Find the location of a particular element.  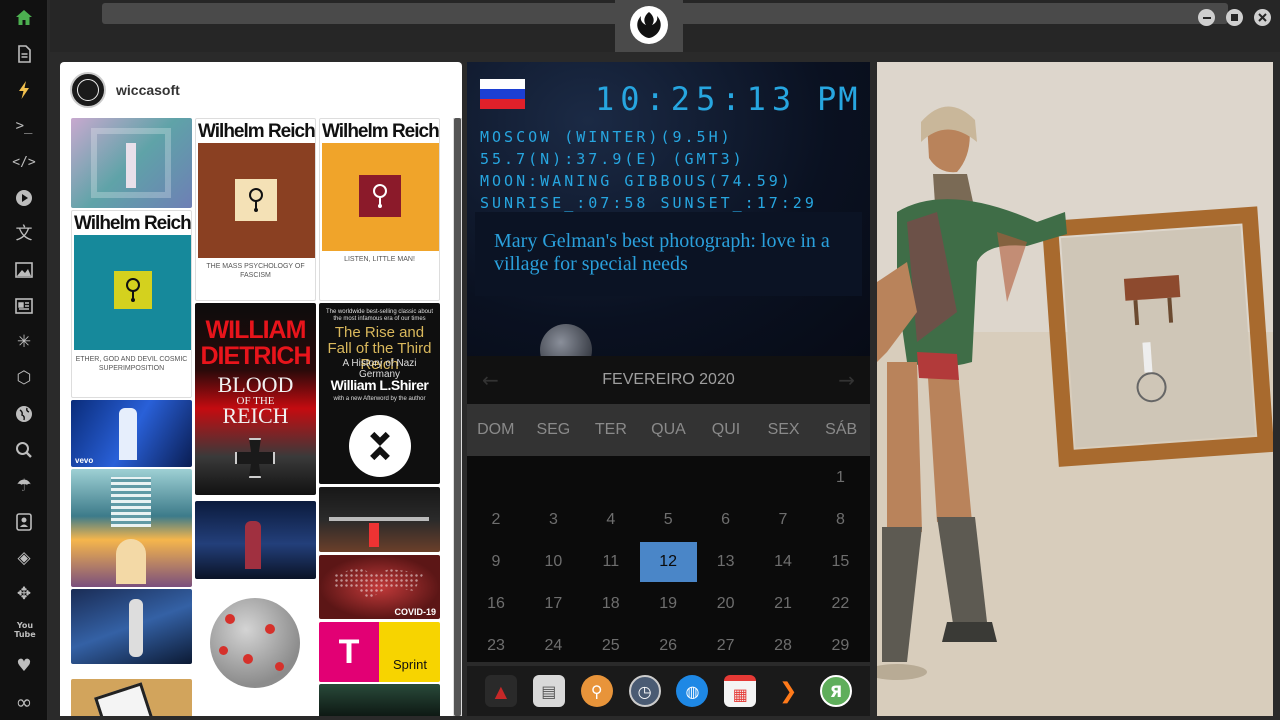

book-ether-title: Wilhelm Reich is located at coordinates (132, 223).